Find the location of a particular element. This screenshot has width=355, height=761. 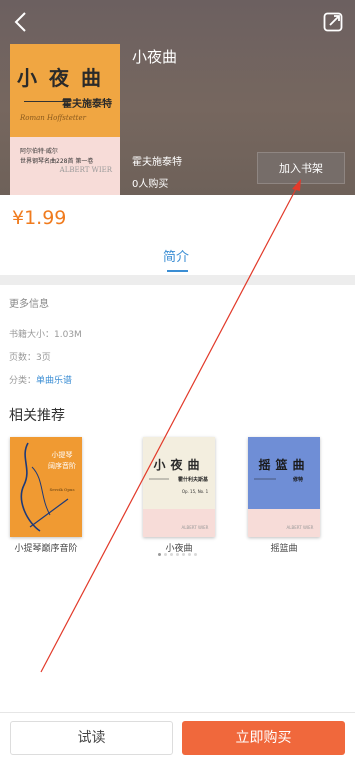

cover-art: 摇篮曲 修特 ALBERT WIER is located at coordinates (284, 497).